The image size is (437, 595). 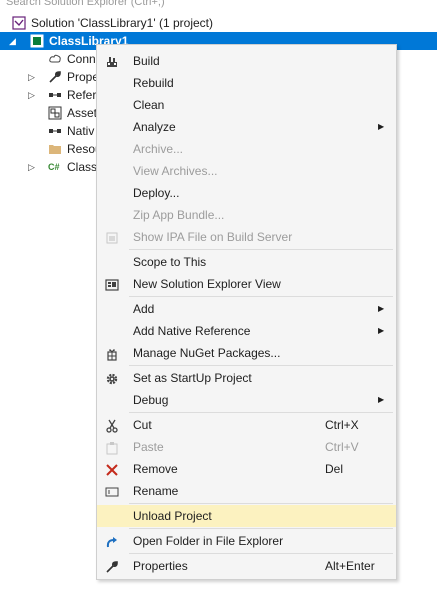 I want to click on tree-item-class1: ▷ C# Class, so click(x=50, y=167).